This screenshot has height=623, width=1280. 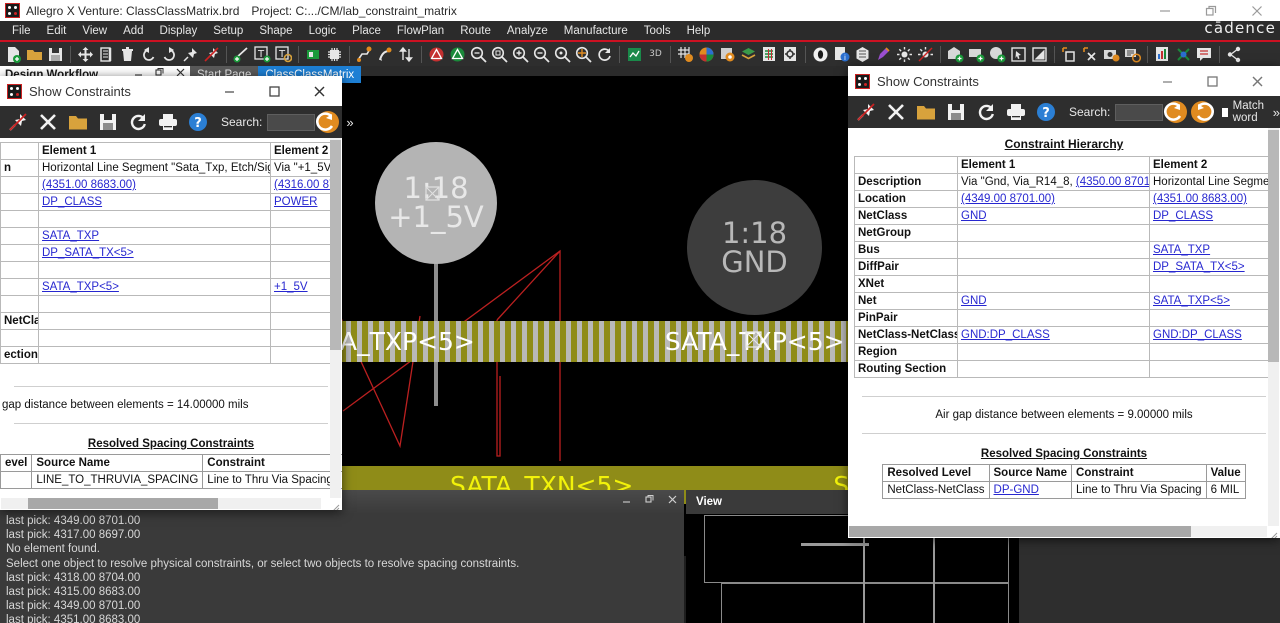 What do you see at coordinates (1111, 54) in the screenshot?
I see `photo-icon` at bounding box center [1111, 54].